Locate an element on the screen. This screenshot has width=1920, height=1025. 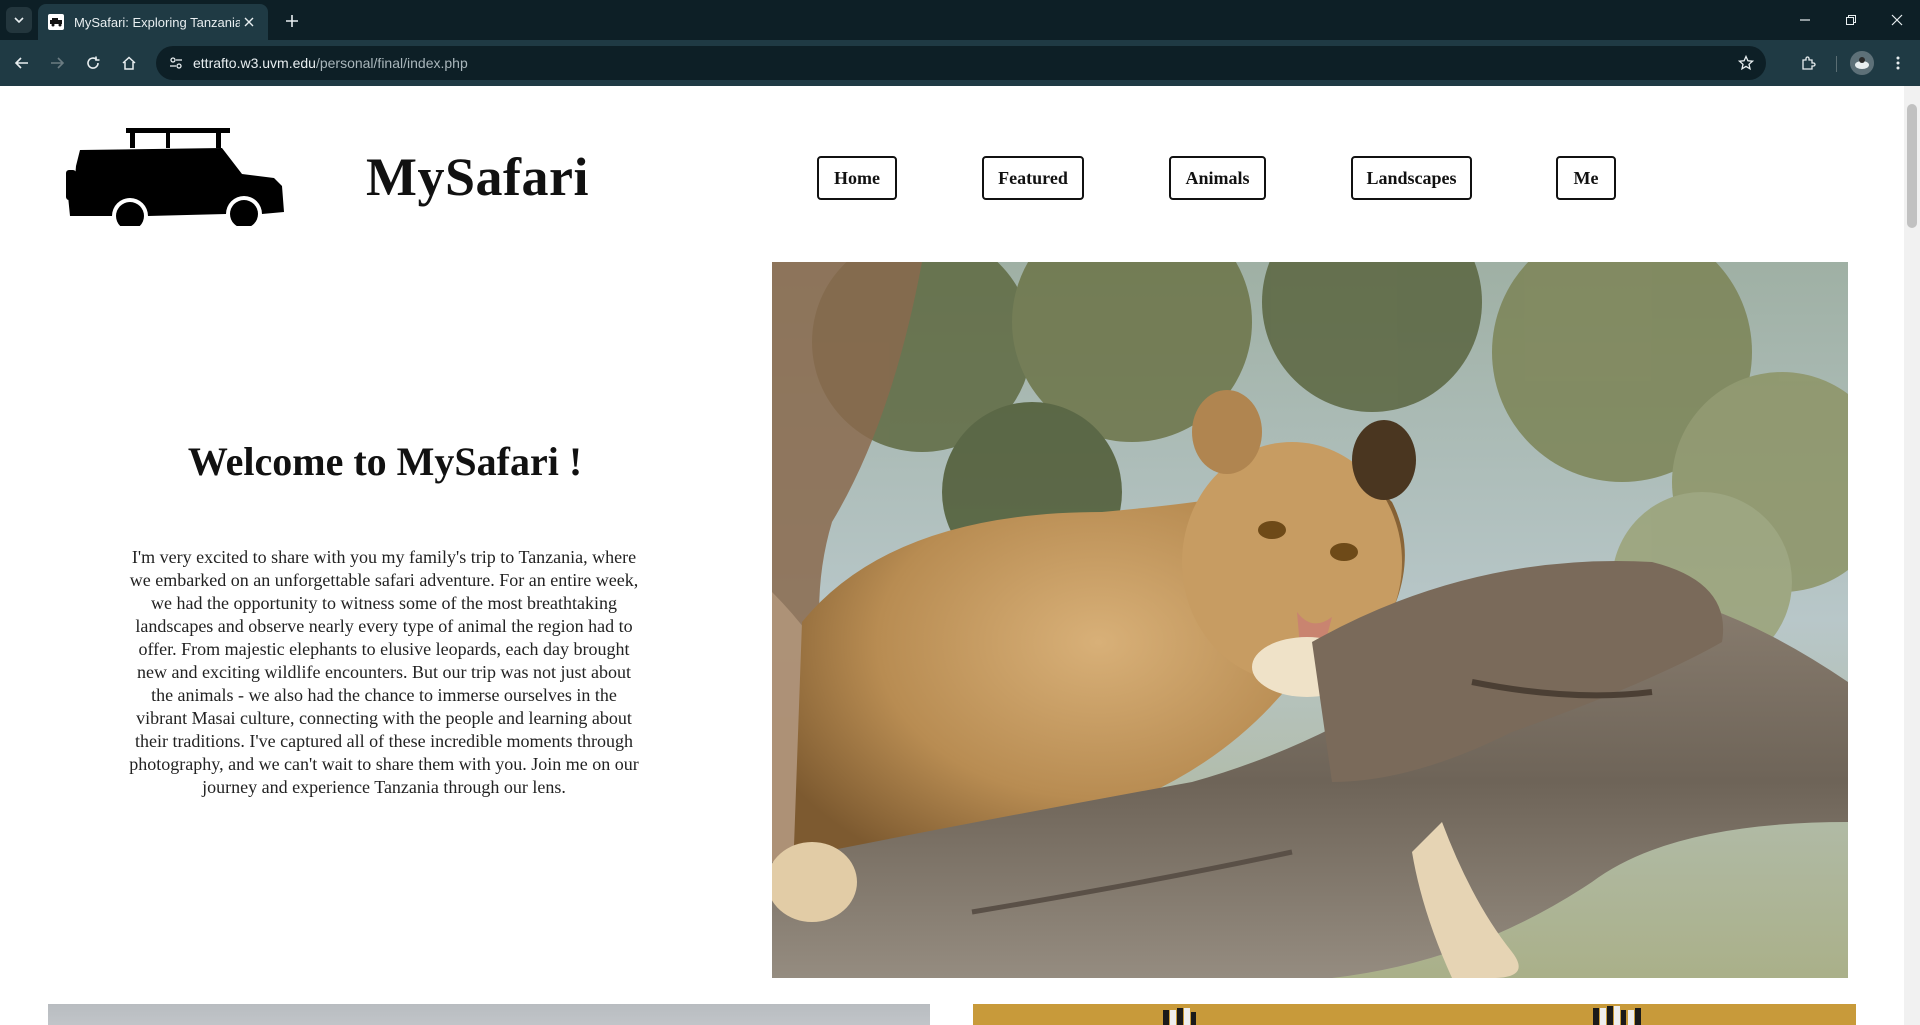
close-icon is located at coordinates (1897, 20).